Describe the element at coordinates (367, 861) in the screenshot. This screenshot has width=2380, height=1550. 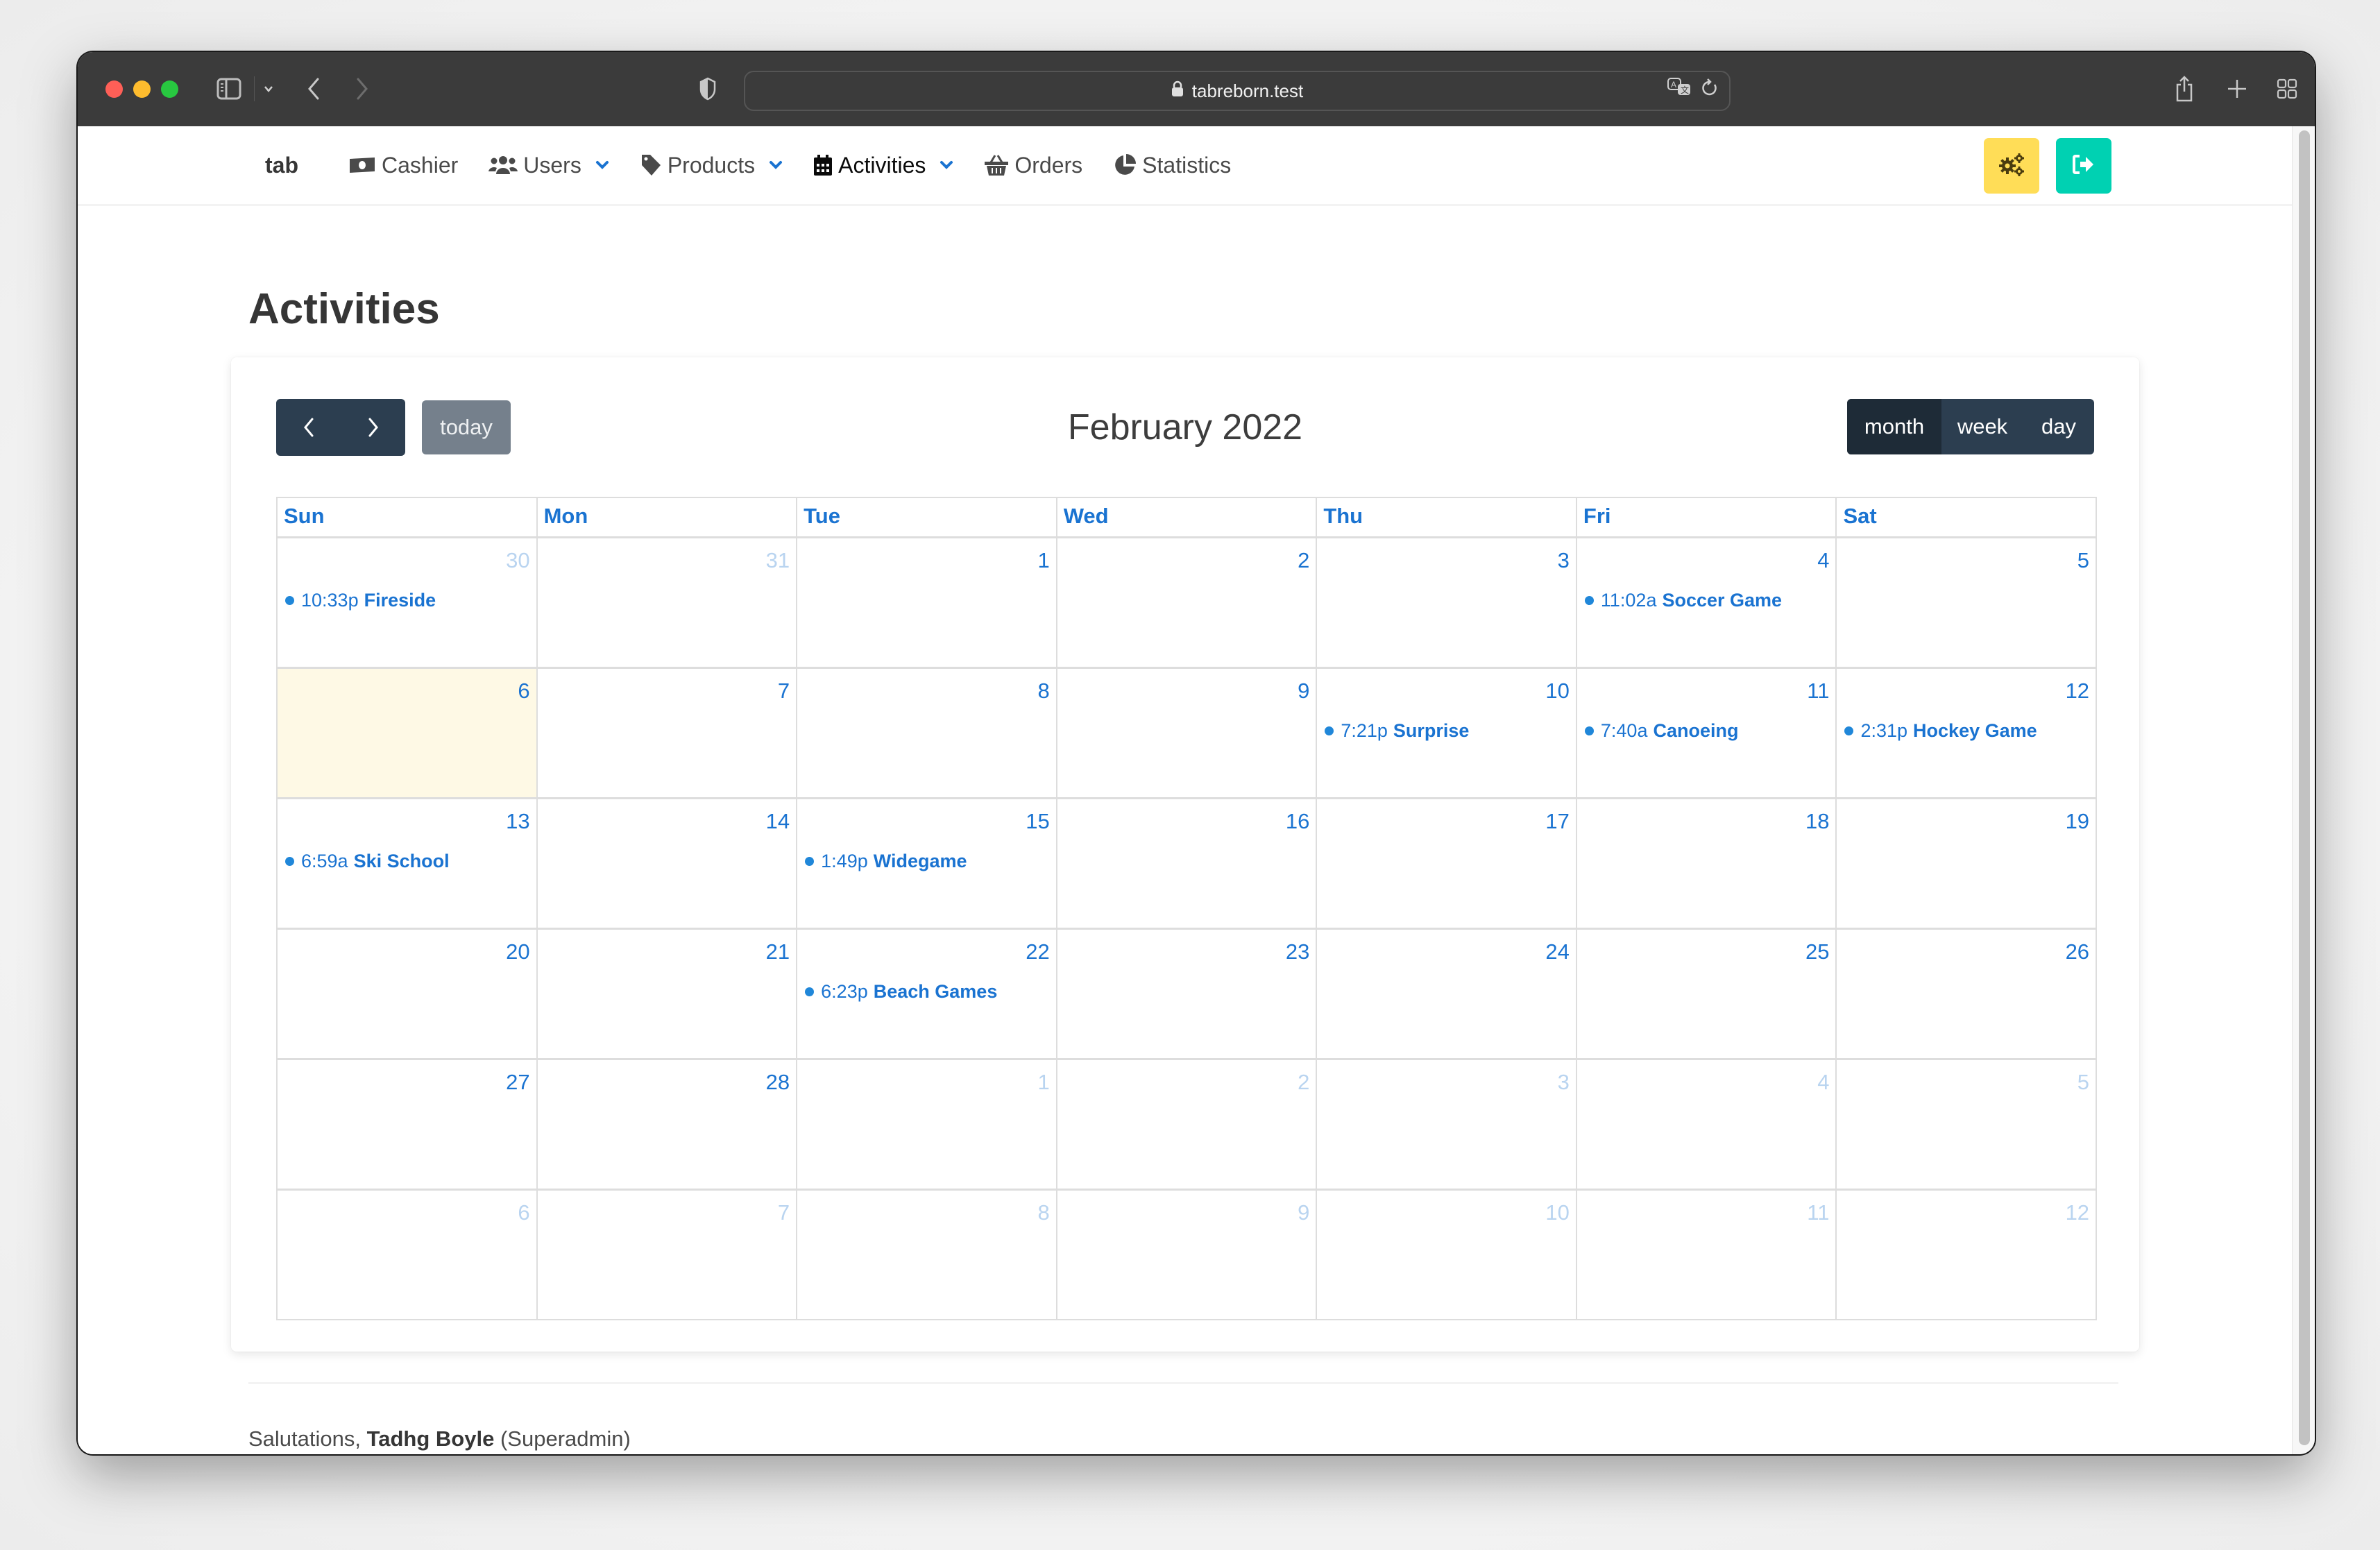
I see `calendar-event: 6:59a Ski School` at that location.